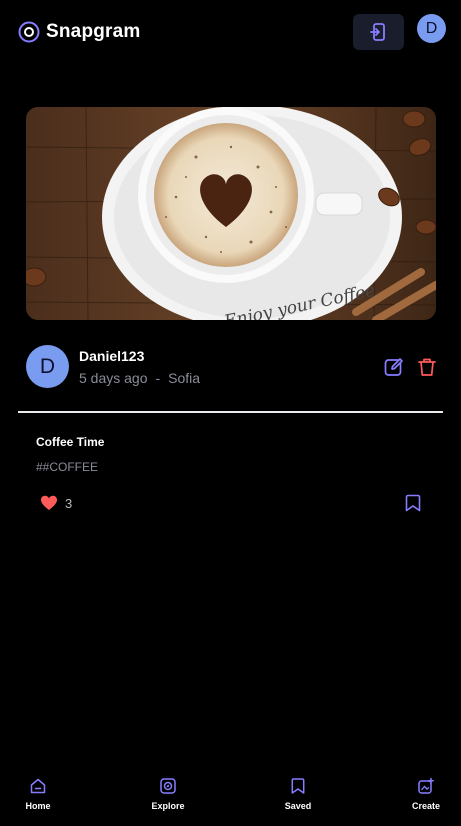 Image resolution: width=461 pixels, height=826 pixels. What do you see at coordinates (298, 806) in the screenshot?
I see `nav-saved-label: Saved` at bounding box center [298, 806].